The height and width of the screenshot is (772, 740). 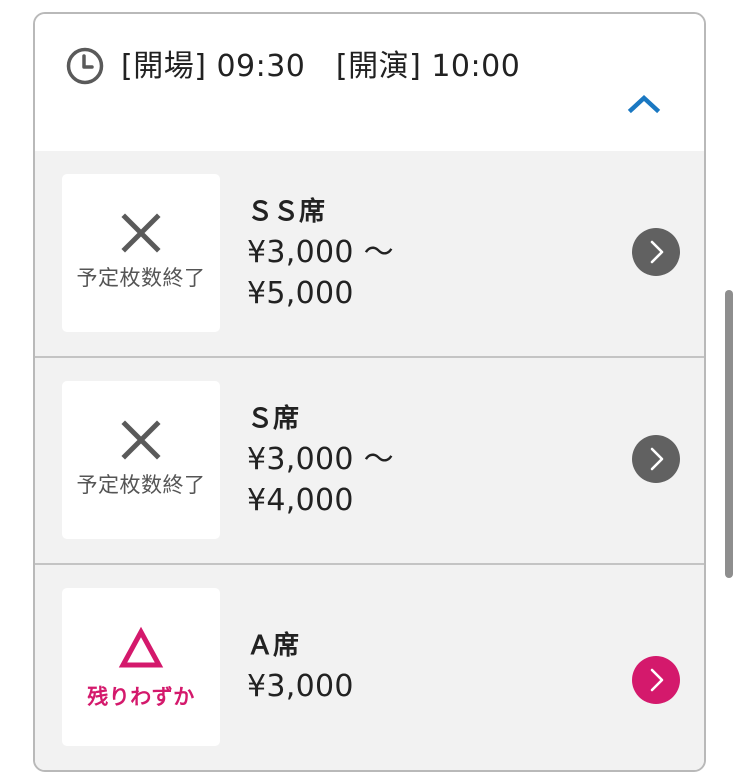 I want to click on schedule-time: [開場] 09:30 [開演] 10:00, so click(x=321, y=66).